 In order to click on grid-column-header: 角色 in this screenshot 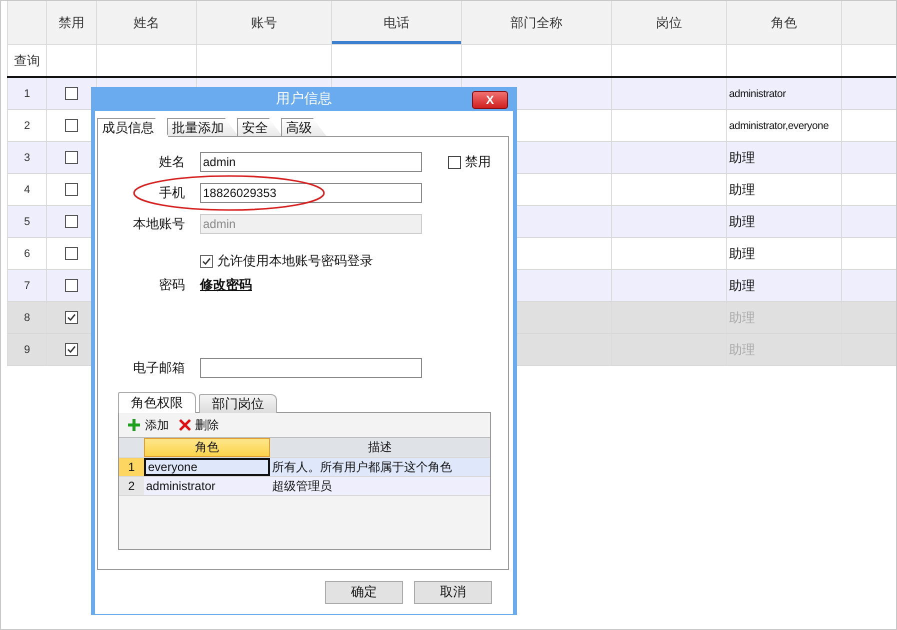, I will do `click(207, 447)`.